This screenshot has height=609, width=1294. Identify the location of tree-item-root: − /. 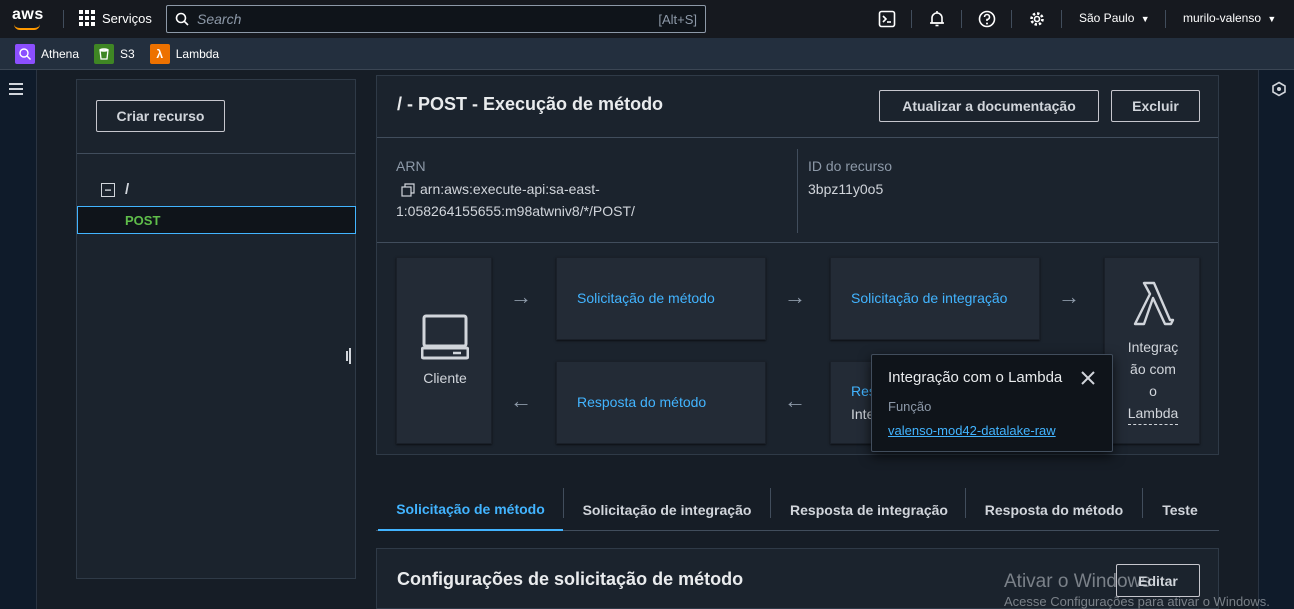
(115, 189).